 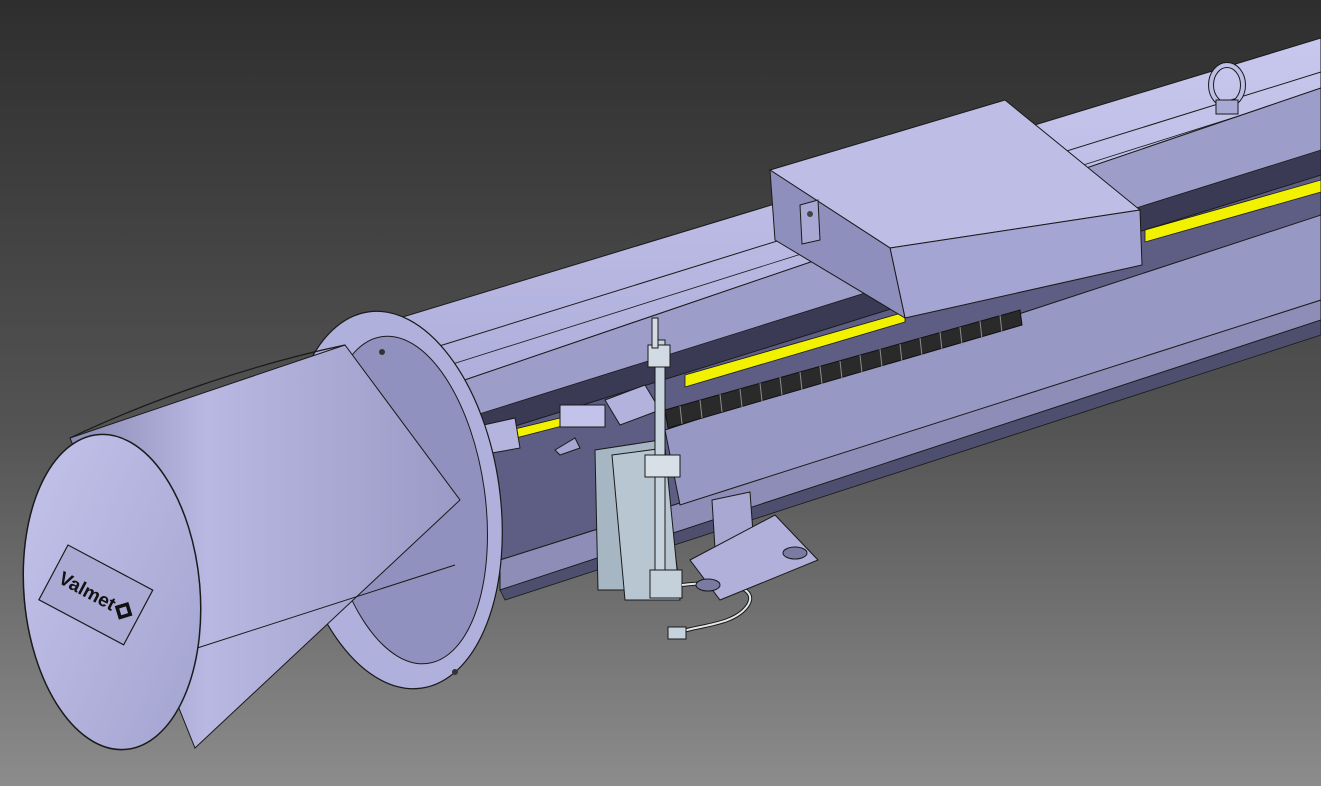 What do you see at coordinates (677, 633) in the screenshot?
I see `cable-connector` at bounding box center [677, 633].